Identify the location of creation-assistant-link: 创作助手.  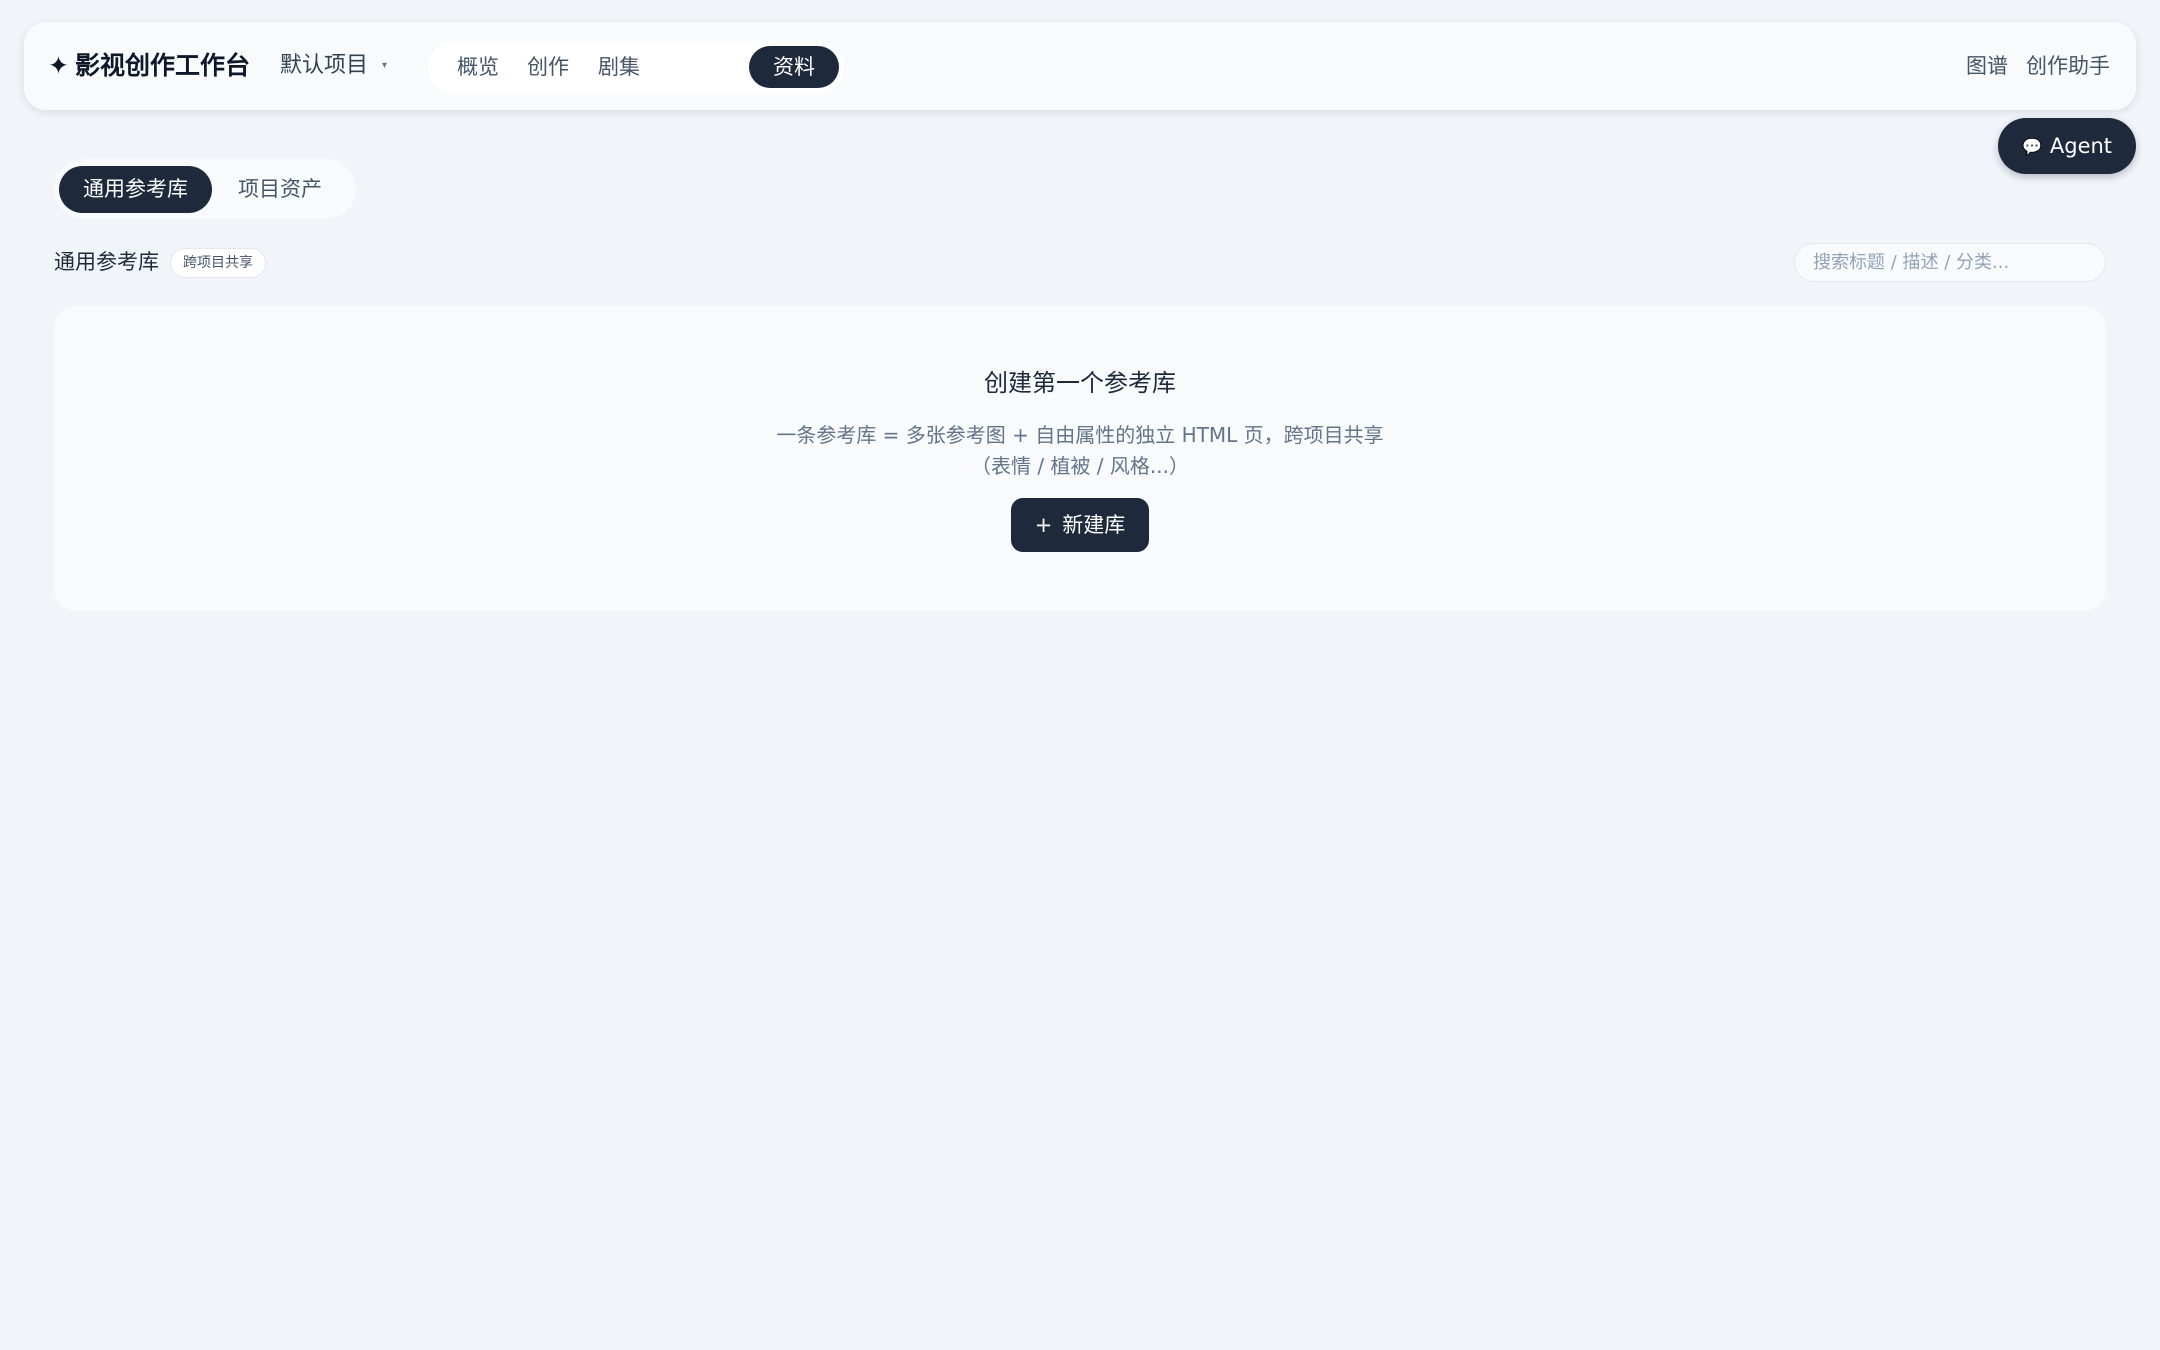
(2068, 66).